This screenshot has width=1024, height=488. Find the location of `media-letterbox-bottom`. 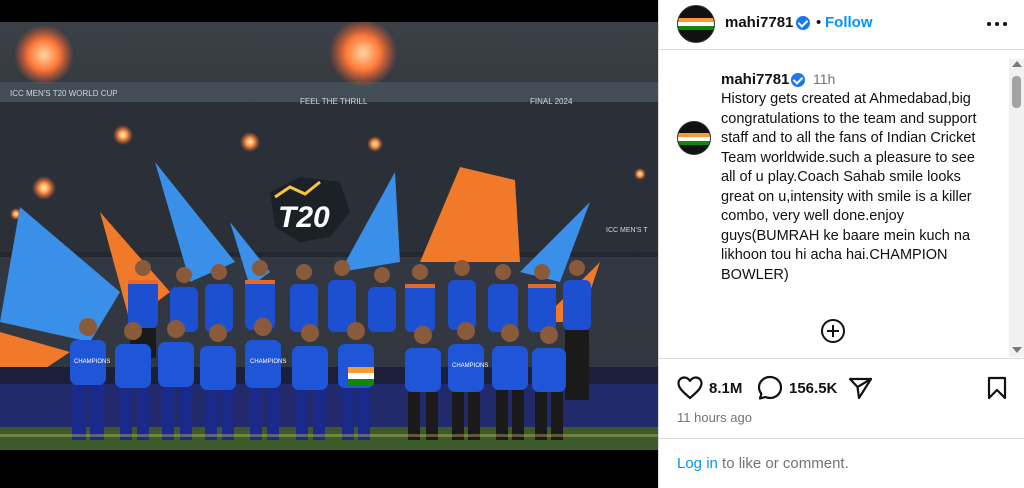

media-letterbox-bottom is located at coordinates (329, 469).